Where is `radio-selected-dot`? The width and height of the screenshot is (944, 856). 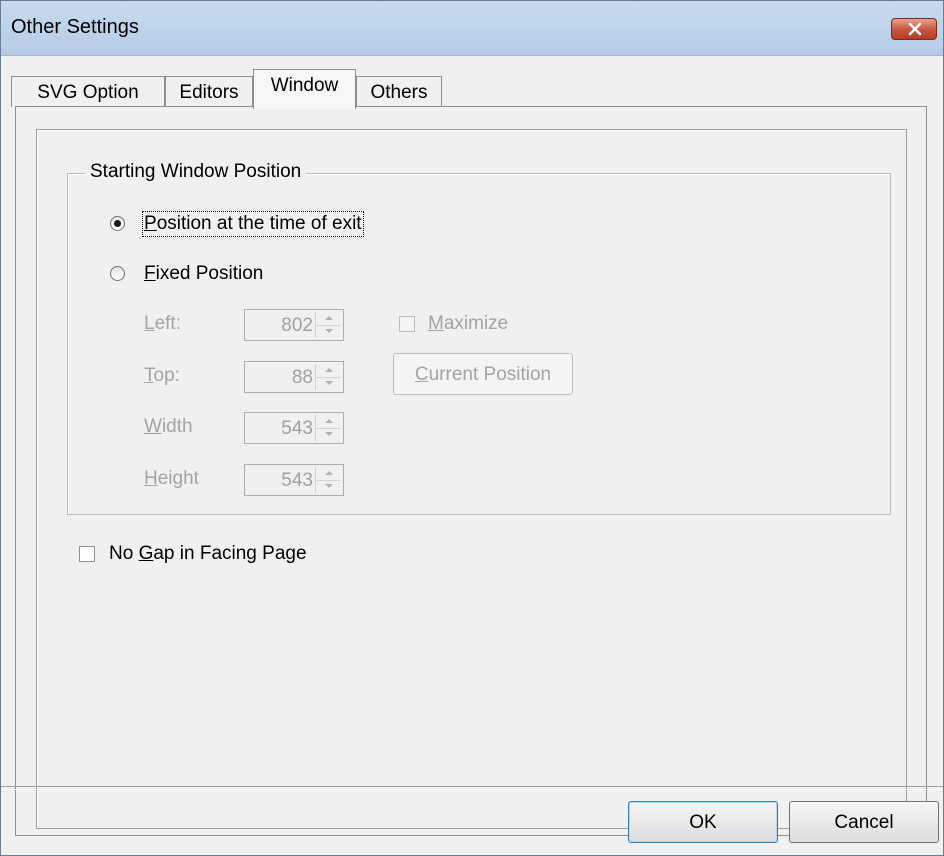
radio-selected-dot is located at coordinates (117, 223).